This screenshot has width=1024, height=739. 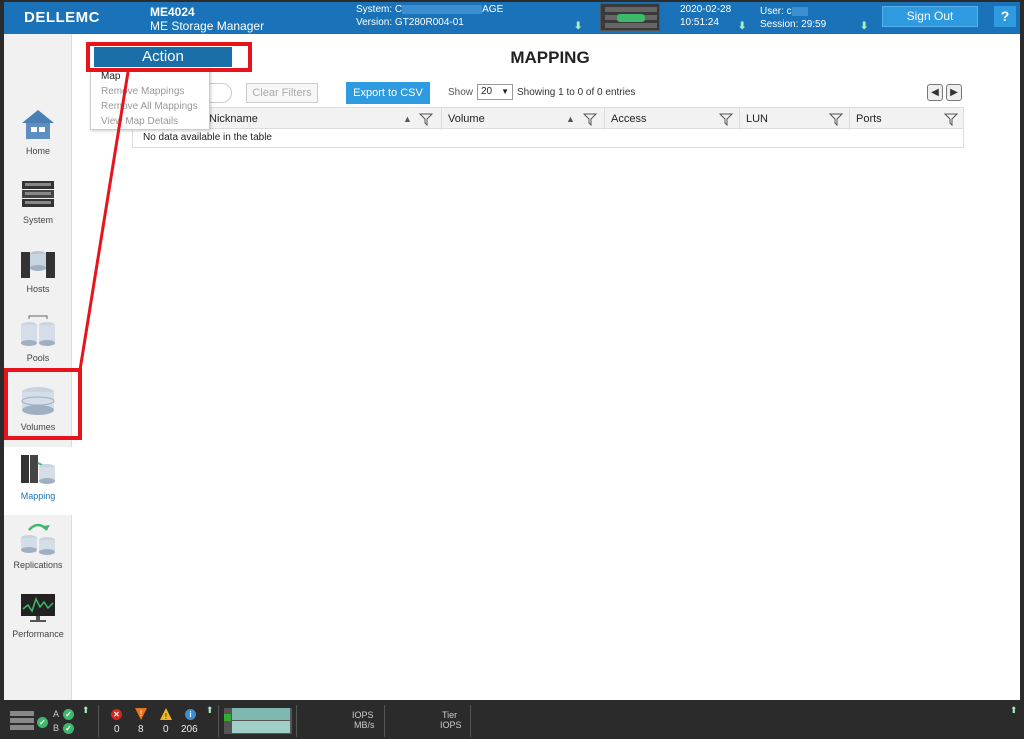 I want to click on replications-icon, so click(x=38, y=539).